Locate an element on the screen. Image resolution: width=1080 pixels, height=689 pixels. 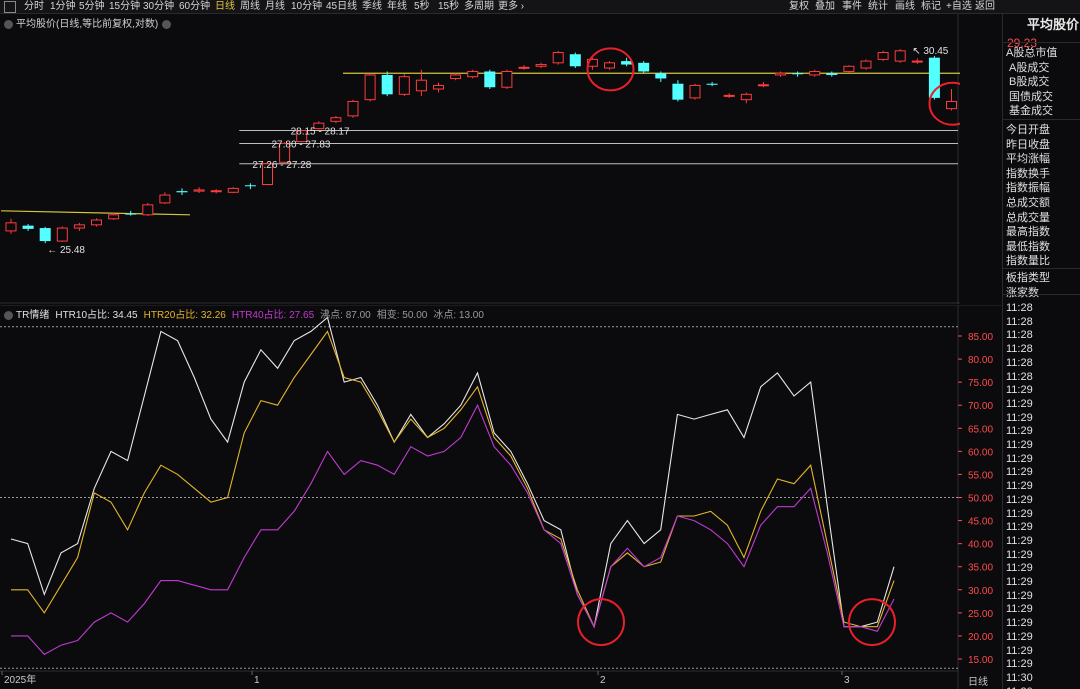
side-panel-item: 基金成交 is located at coordinates (1044, 111).